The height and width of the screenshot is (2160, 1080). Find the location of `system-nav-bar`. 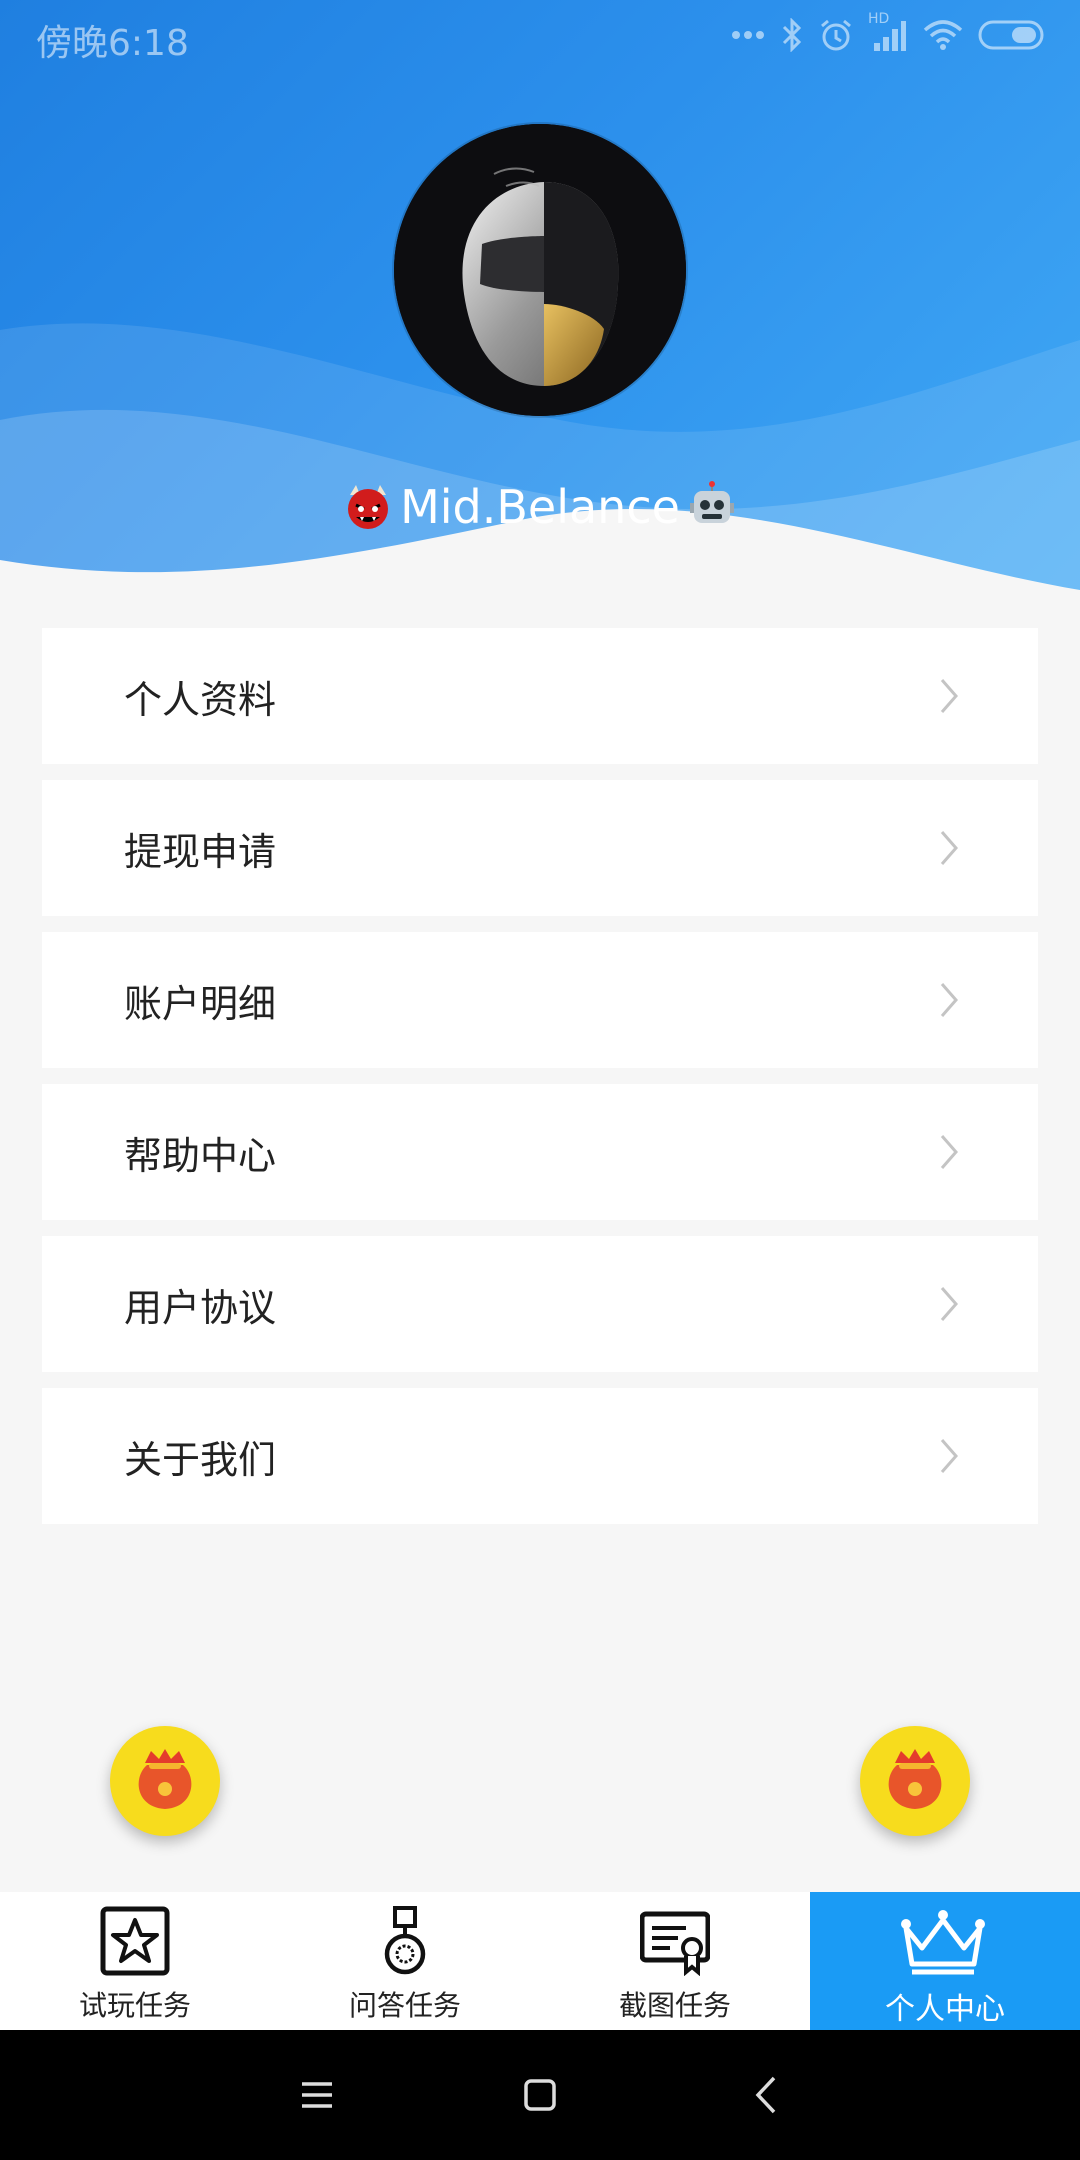

system-nav-bar is located at coordinates (540, 2095).